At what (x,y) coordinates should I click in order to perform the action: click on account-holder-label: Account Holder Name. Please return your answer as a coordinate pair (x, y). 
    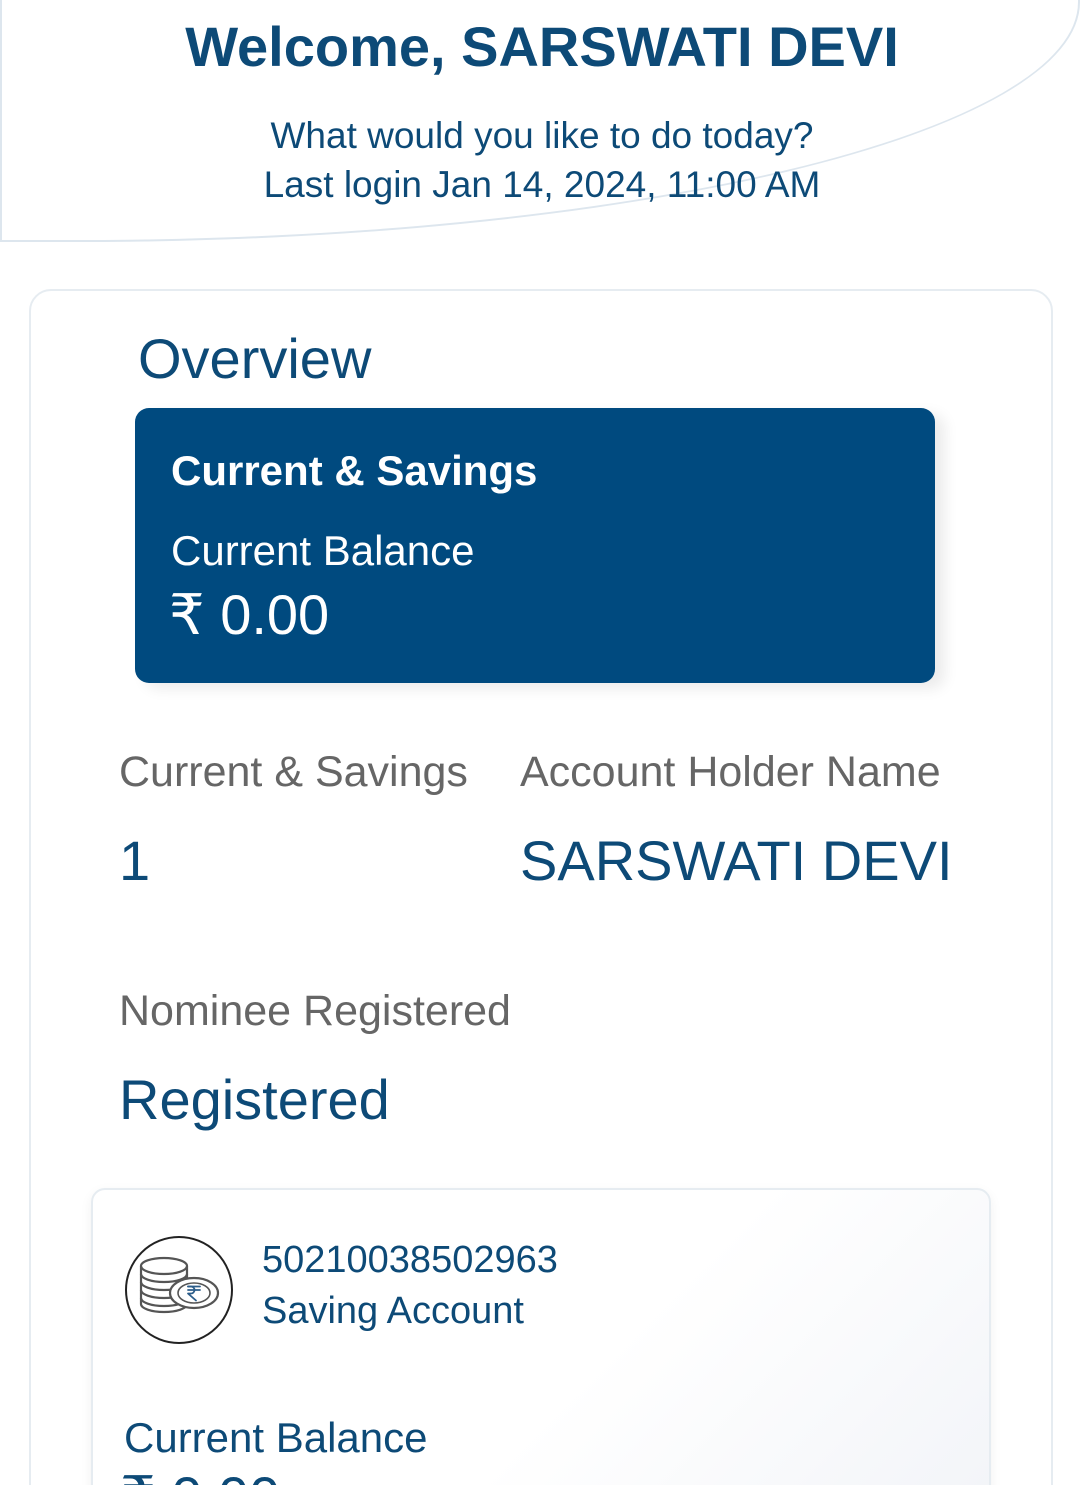
    Looking at the image, I should click on (730, 772).